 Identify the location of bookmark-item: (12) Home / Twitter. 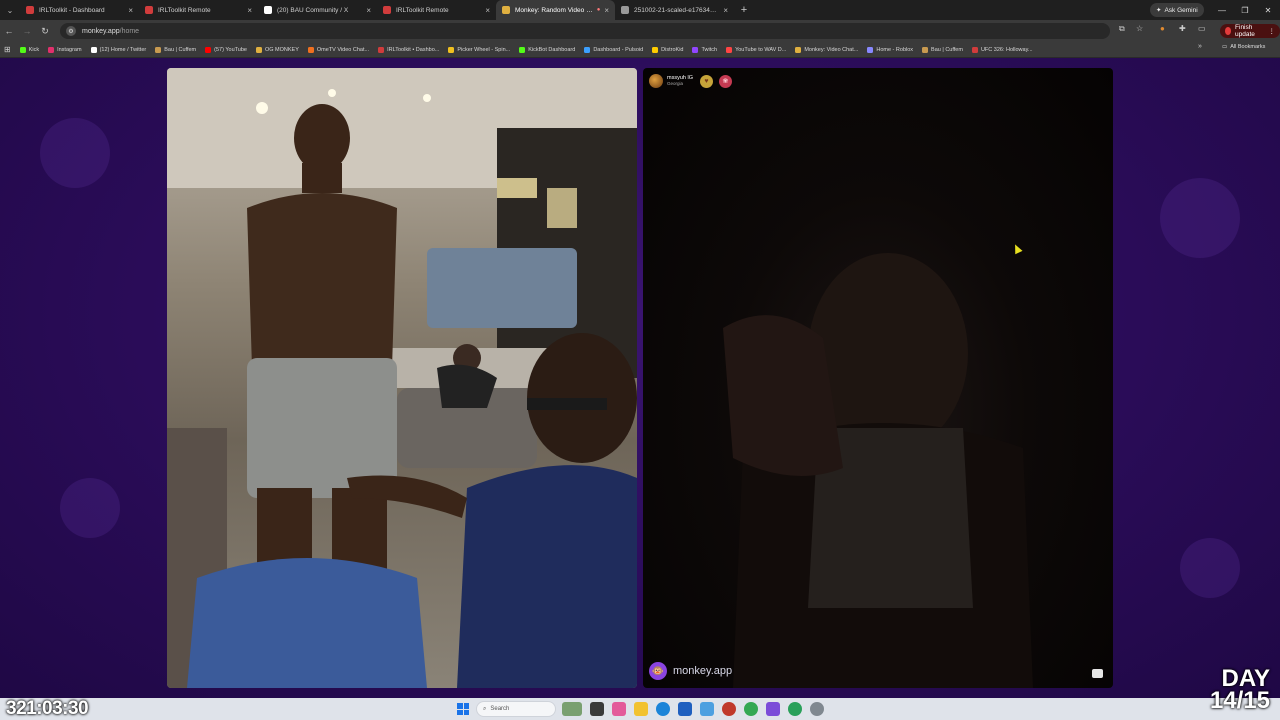
(119, 50).